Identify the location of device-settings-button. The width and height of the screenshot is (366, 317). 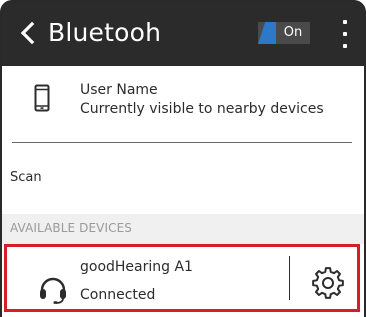
(328, 283).